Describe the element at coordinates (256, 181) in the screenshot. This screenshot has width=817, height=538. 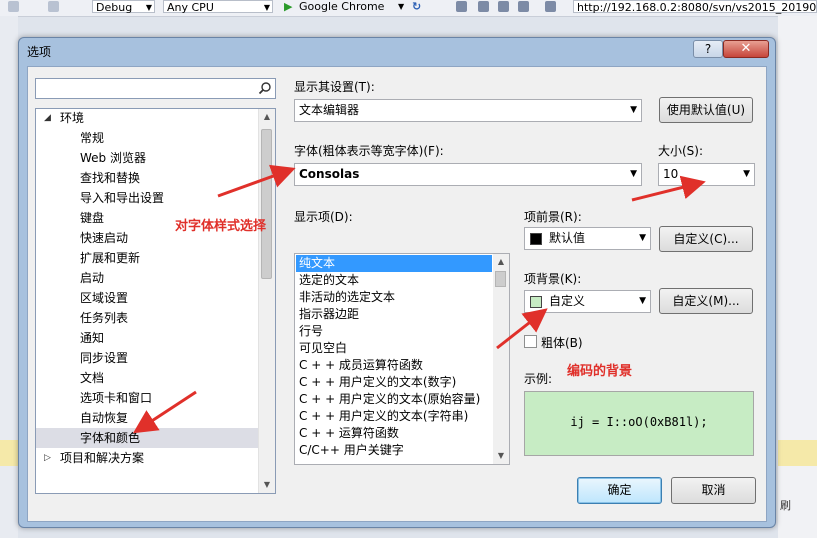
I see `arrow-to-font-combo` at that location.